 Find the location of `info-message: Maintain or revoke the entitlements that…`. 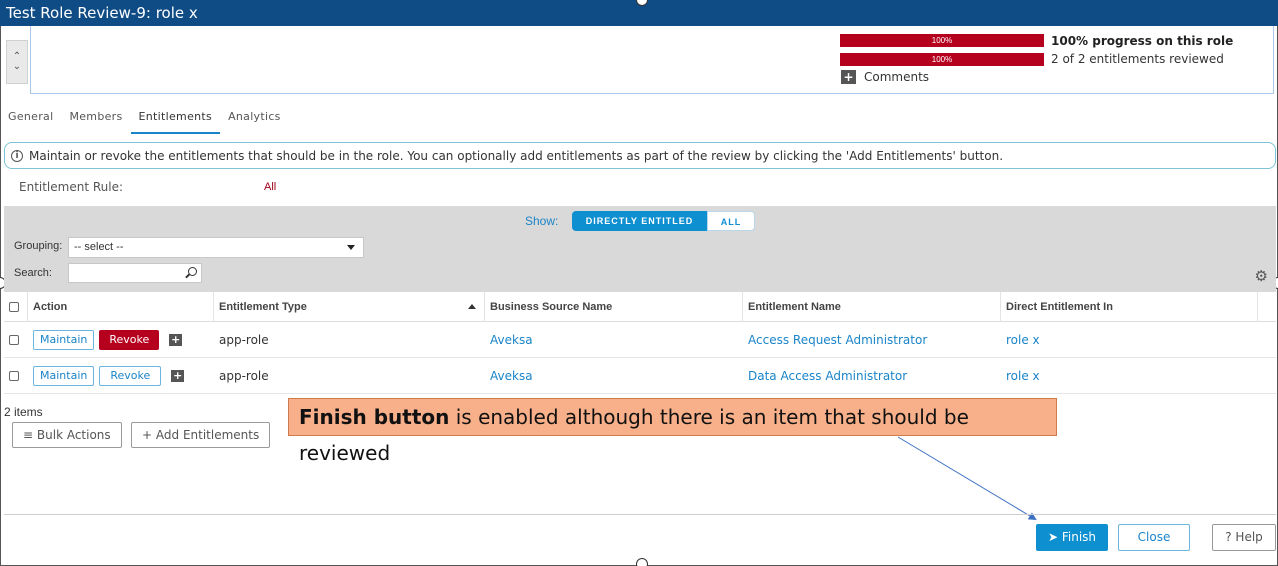

info-message: Maintain or revoke the entitlements that… is located at coordinates (516, 155).